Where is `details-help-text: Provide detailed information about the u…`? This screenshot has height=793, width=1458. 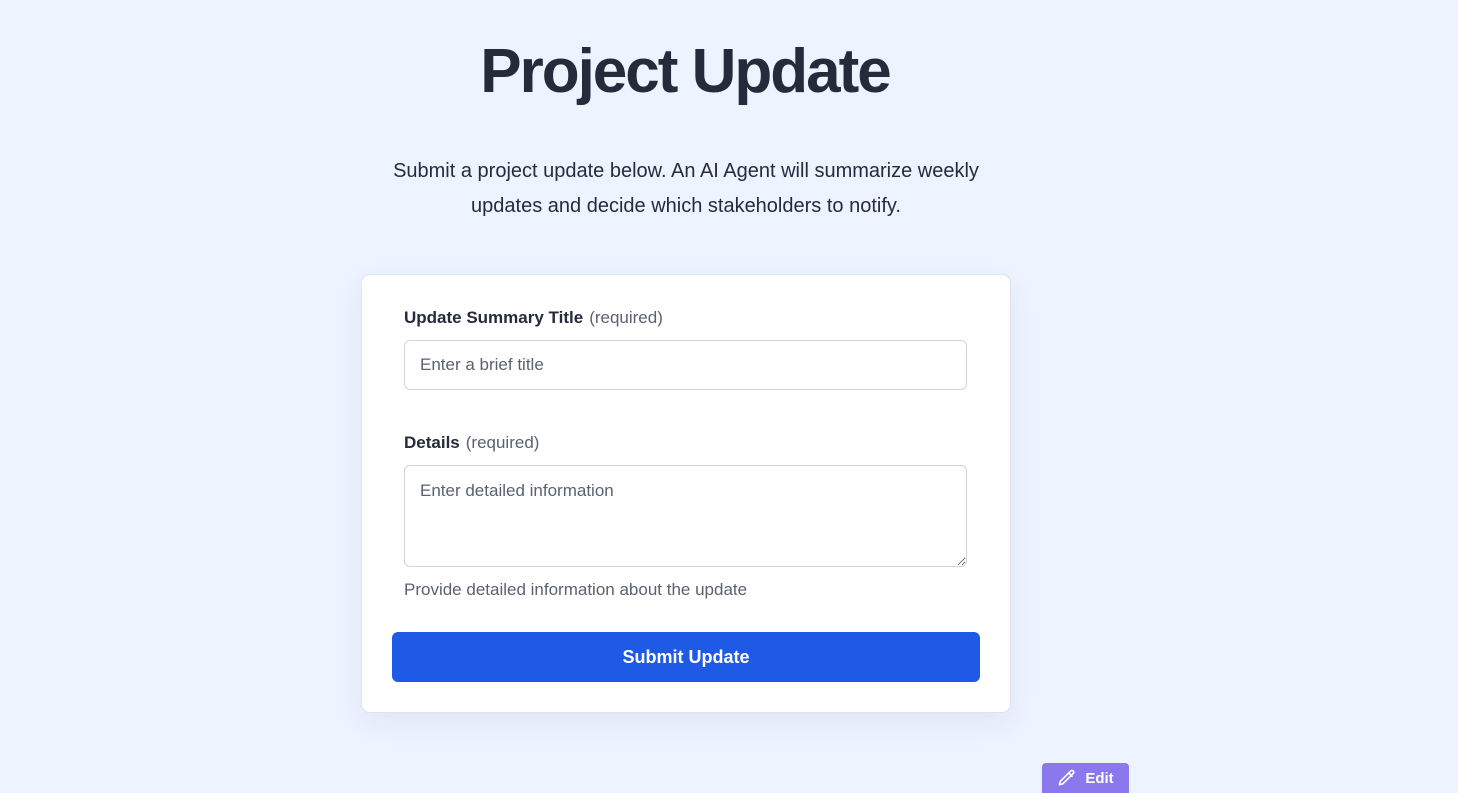
details-help-text: Provide detailed information about the u… is located at coordinates (576, 589).